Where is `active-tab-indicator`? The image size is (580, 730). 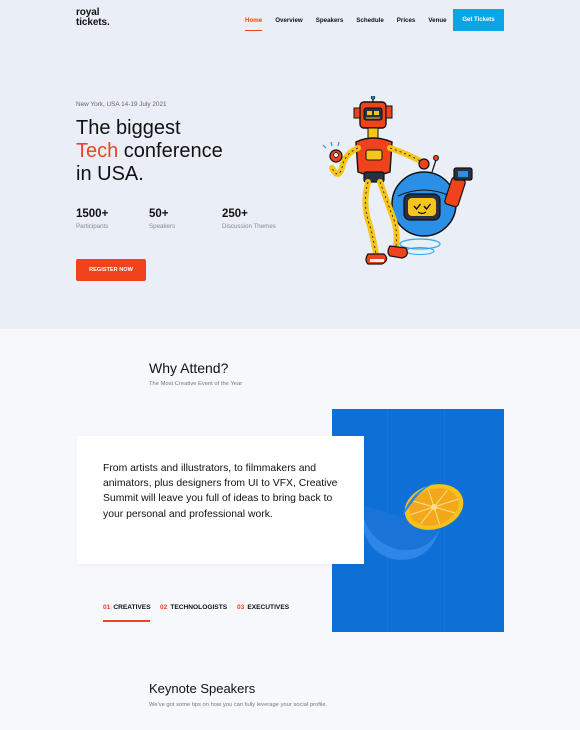 active-tab-indicator is located at coordinates (126, 621).